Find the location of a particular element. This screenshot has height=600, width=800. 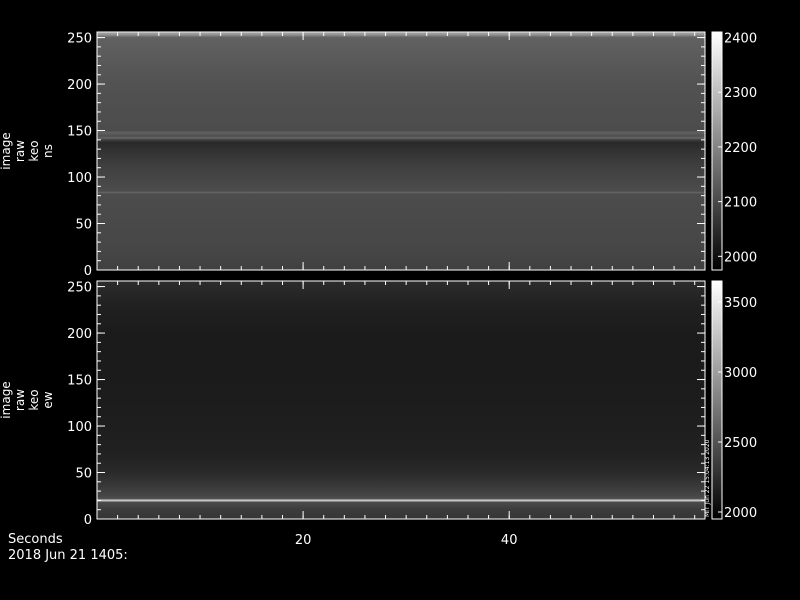

colorbar-tick-label: 2400 is located at coordinates (740, 38).